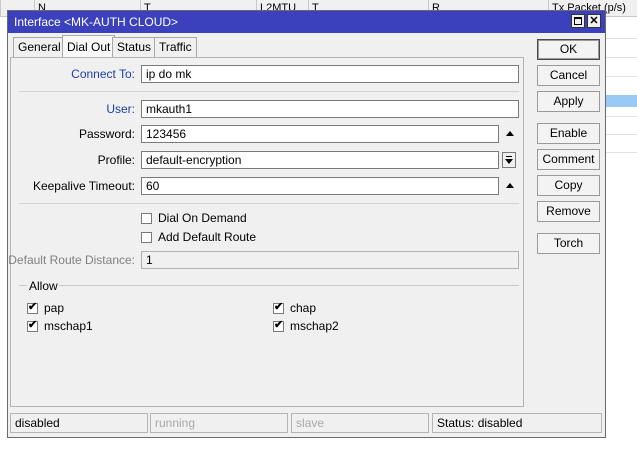 The image size is (637, 456). What do you see at coordinates (134, 47) in the screenshot?
I see `tab-status: Status` at bounding box center [134, 47].